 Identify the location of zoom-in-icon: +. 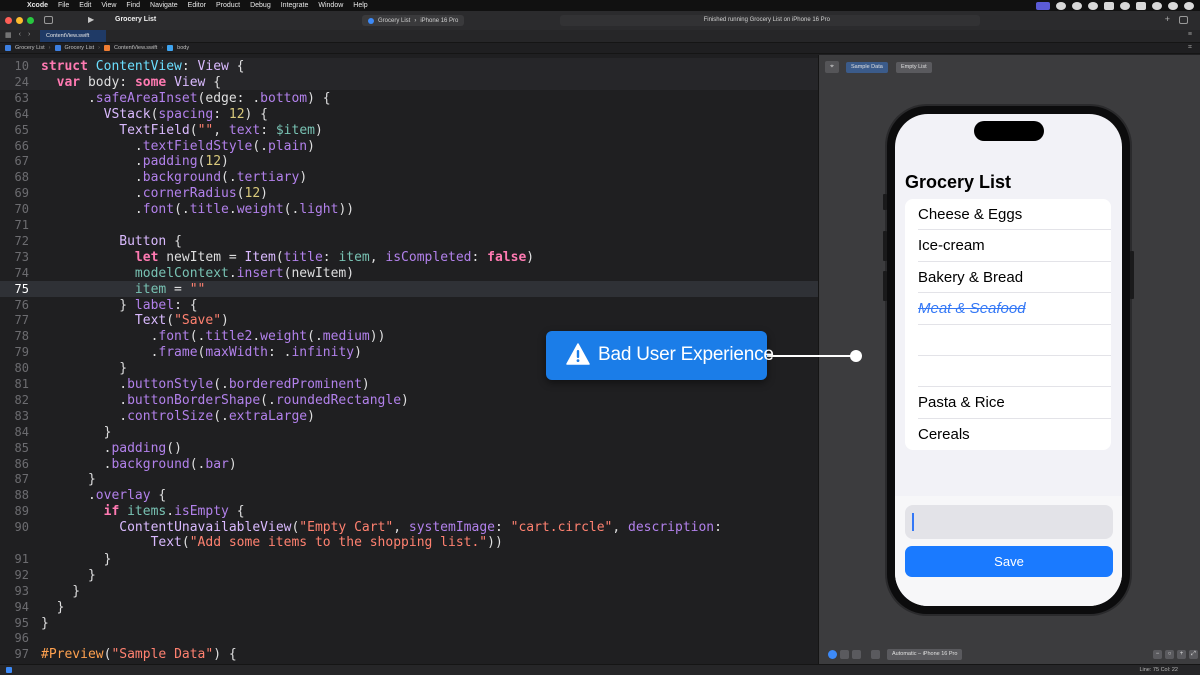
(1181, 654).